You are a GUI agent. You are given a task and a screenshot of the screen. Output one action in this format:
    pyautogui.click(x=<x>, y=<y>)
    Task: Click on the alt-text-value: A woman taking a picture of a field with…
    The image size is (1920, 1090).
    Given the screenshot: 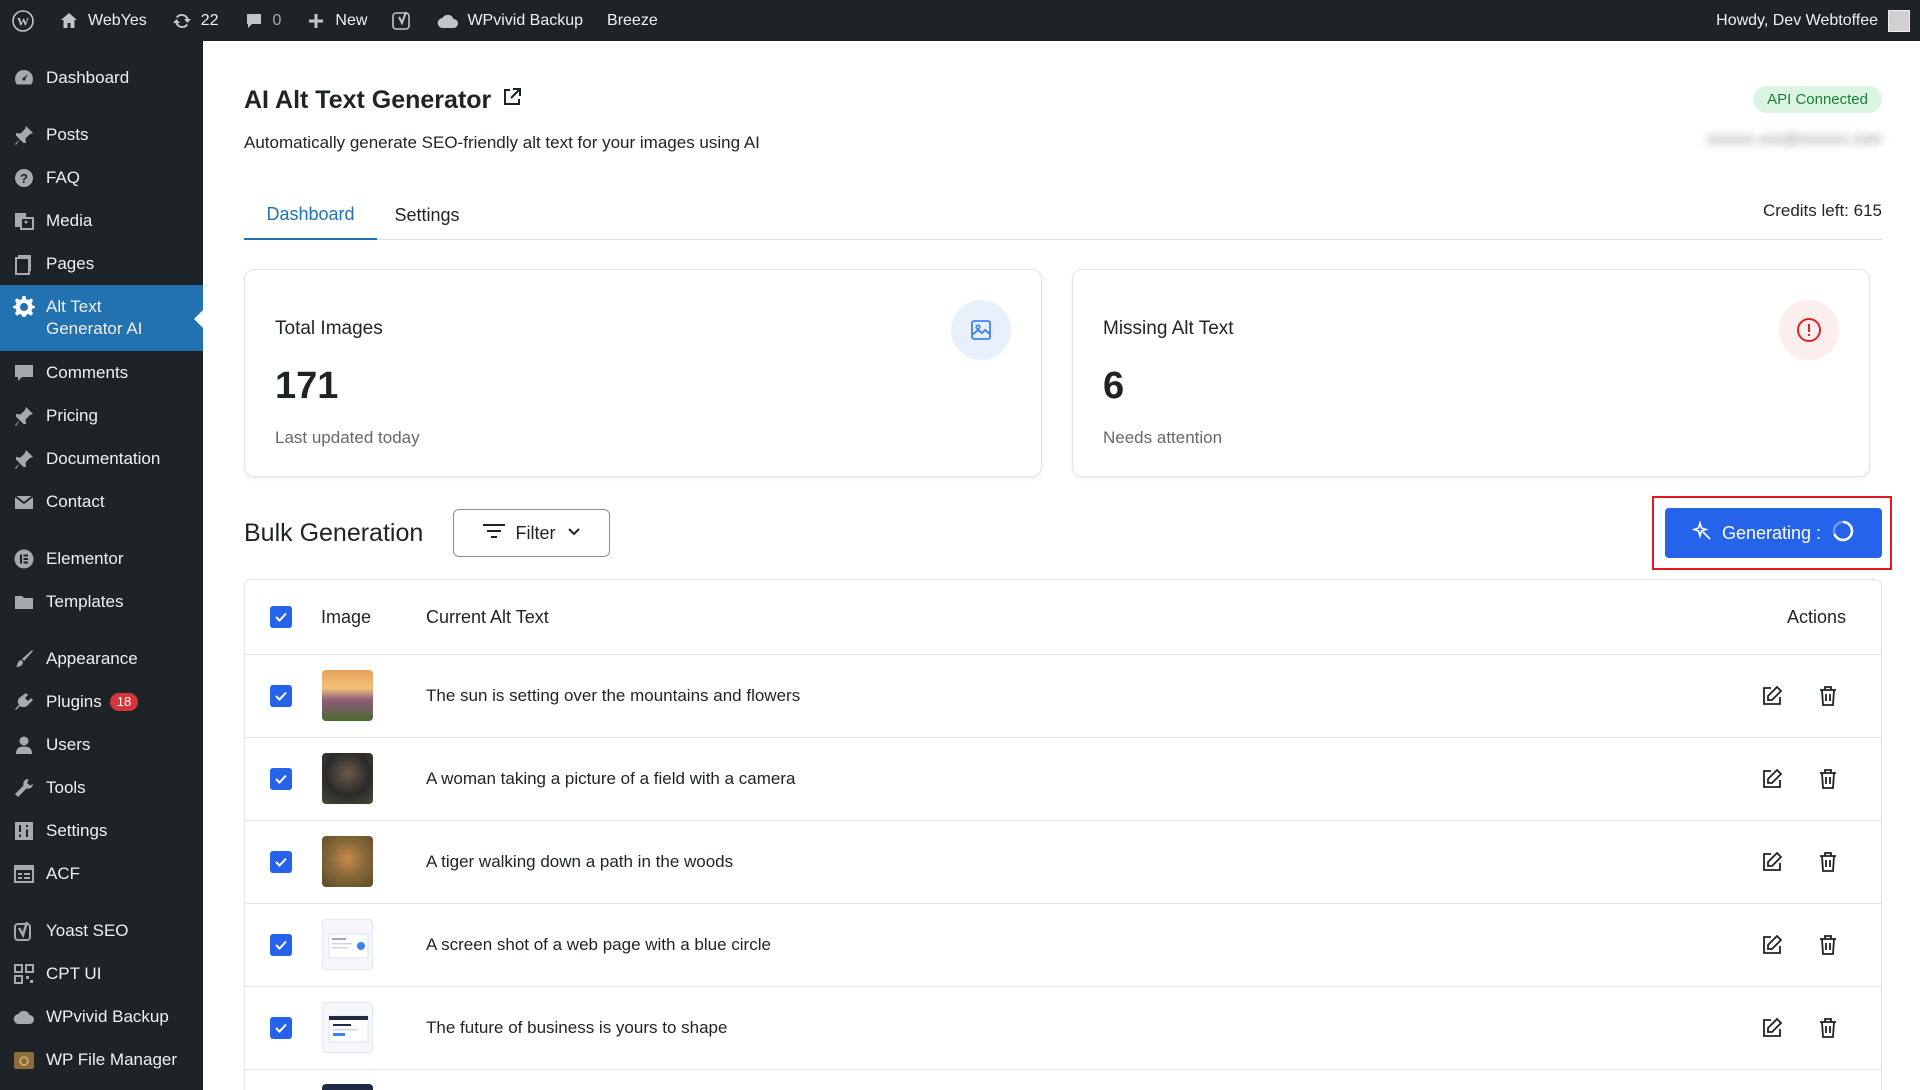 What is the action you would take?
    pyautogui.click(x=611, y=778)
    